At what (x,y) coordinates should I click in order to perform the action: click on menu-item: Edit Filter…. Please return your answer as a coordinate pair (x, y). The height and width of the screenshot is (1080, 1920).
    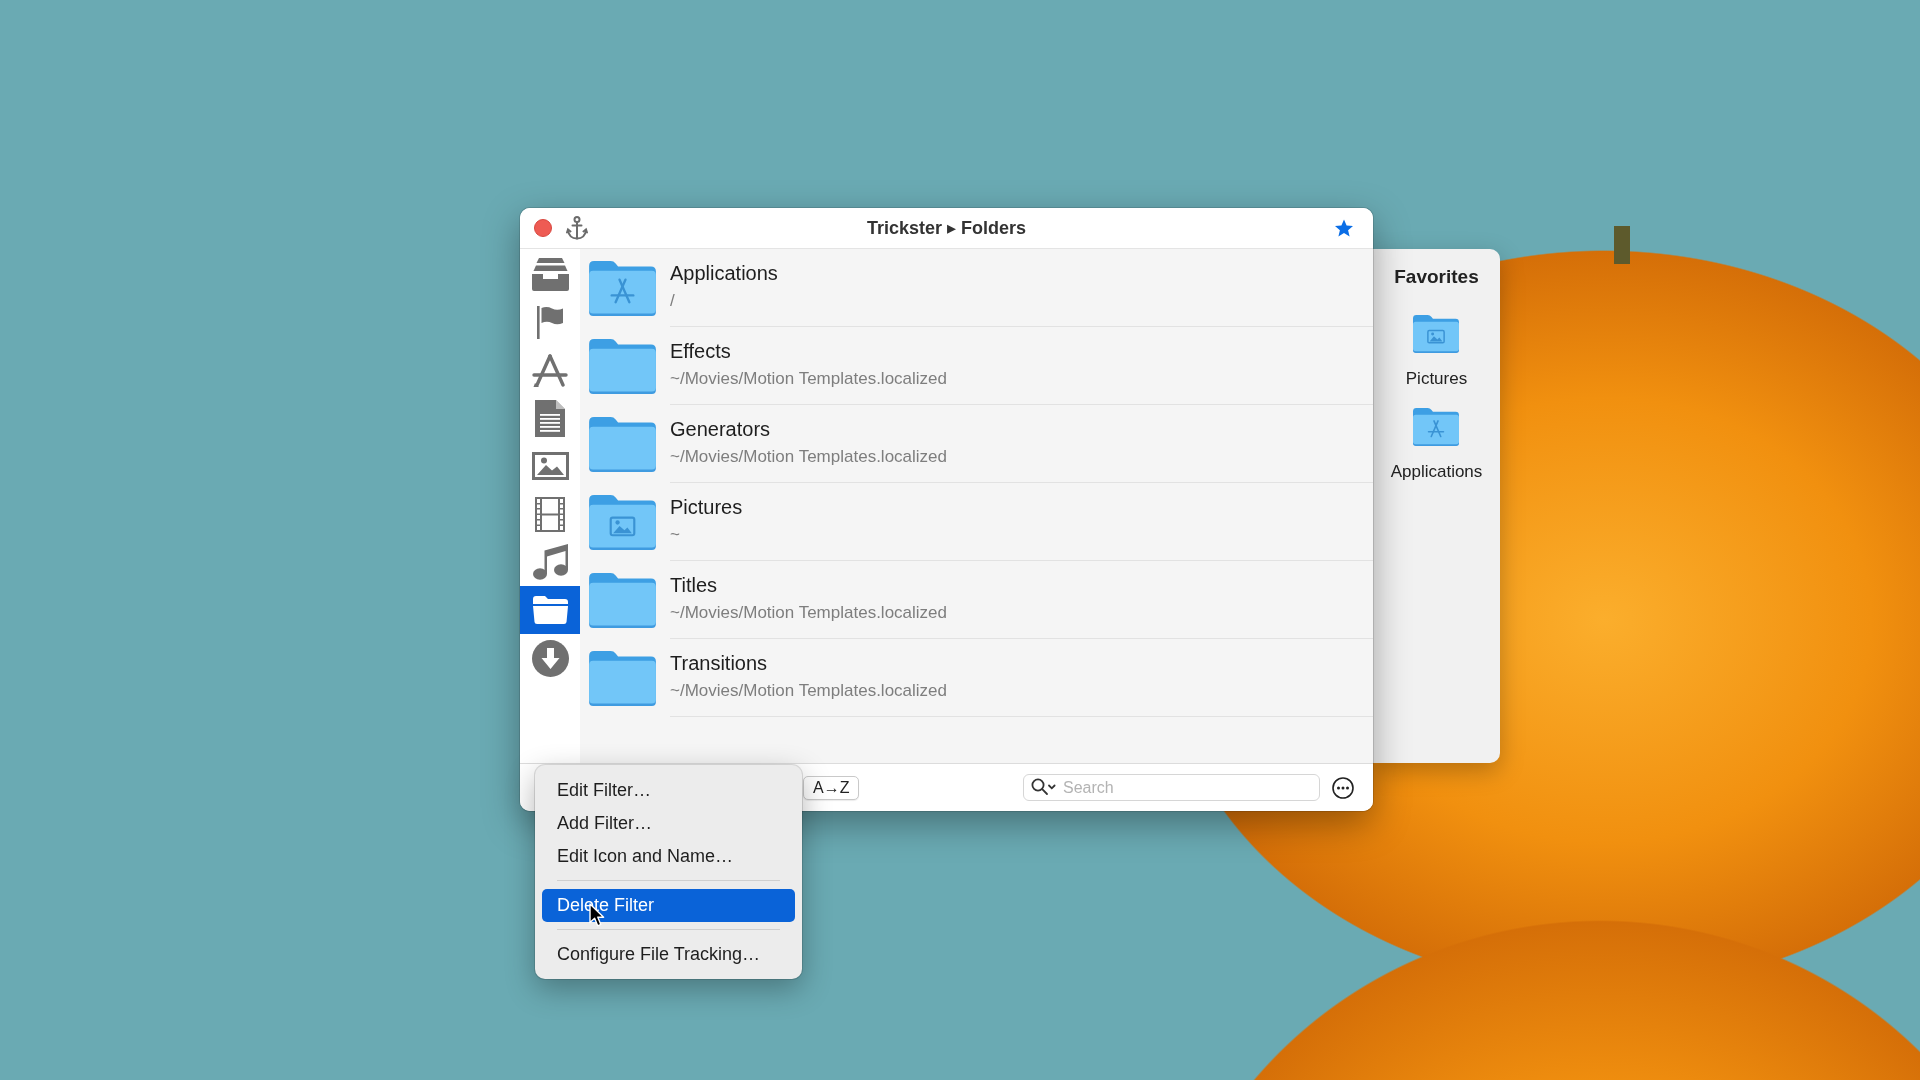
    Looking at the image, I should click on (668, 790).